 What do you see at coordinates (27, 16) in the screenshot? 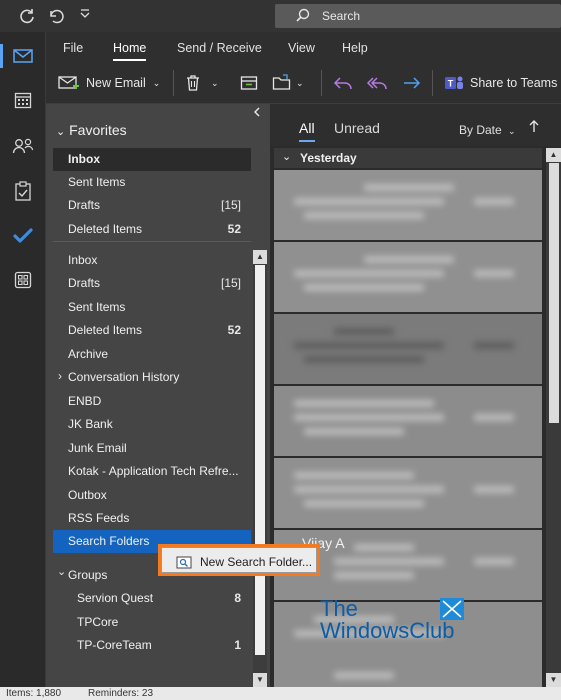
I see `sync-icon` at bounding box center [27, 16].